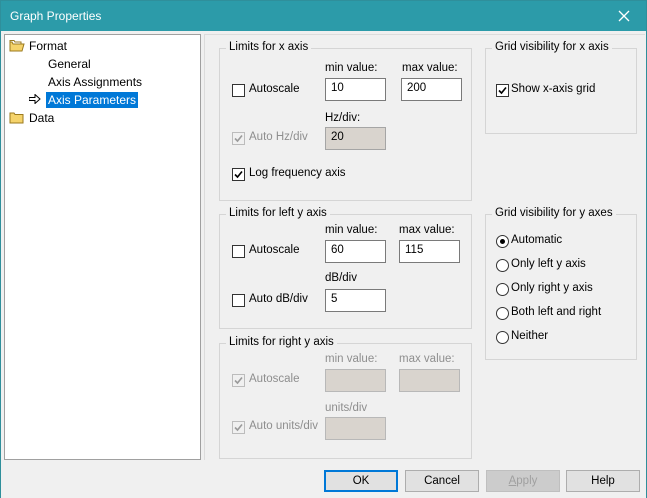 This screenshot has height=498, width=647. Describe the element at coordinates (238, 300) in the screenshot. I see `left-y-auto-db-checkbox` at that location.